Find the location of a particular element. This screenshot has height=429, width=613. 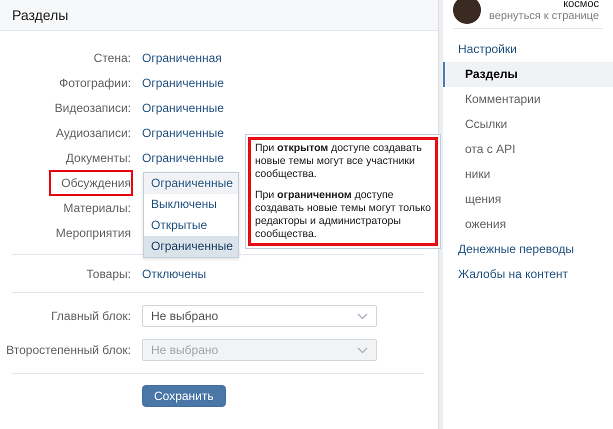

tooltip-text: При ограниченном доступе создавать новые темы могут только редакторы и администраторы сообщества. is located at coordinates (343, 215).